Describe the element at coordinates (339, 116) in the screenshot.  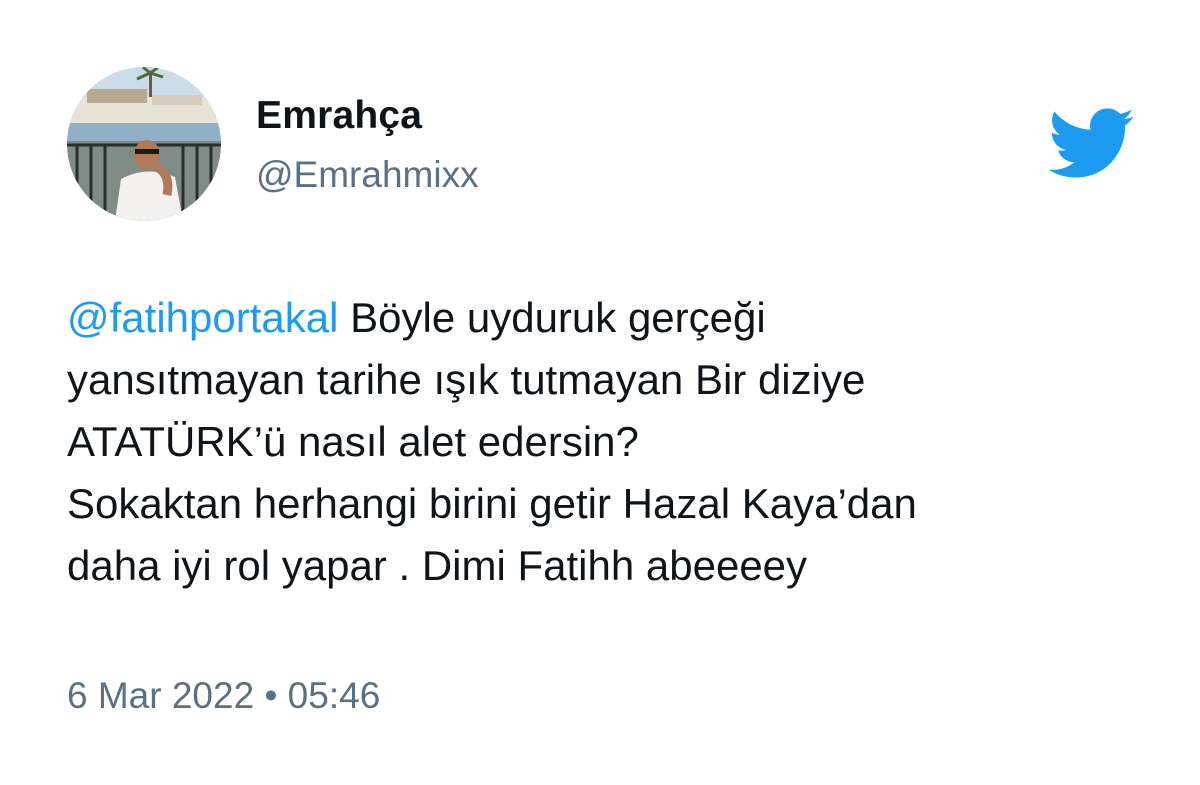
I see `display-name: Emrahça` at that location.